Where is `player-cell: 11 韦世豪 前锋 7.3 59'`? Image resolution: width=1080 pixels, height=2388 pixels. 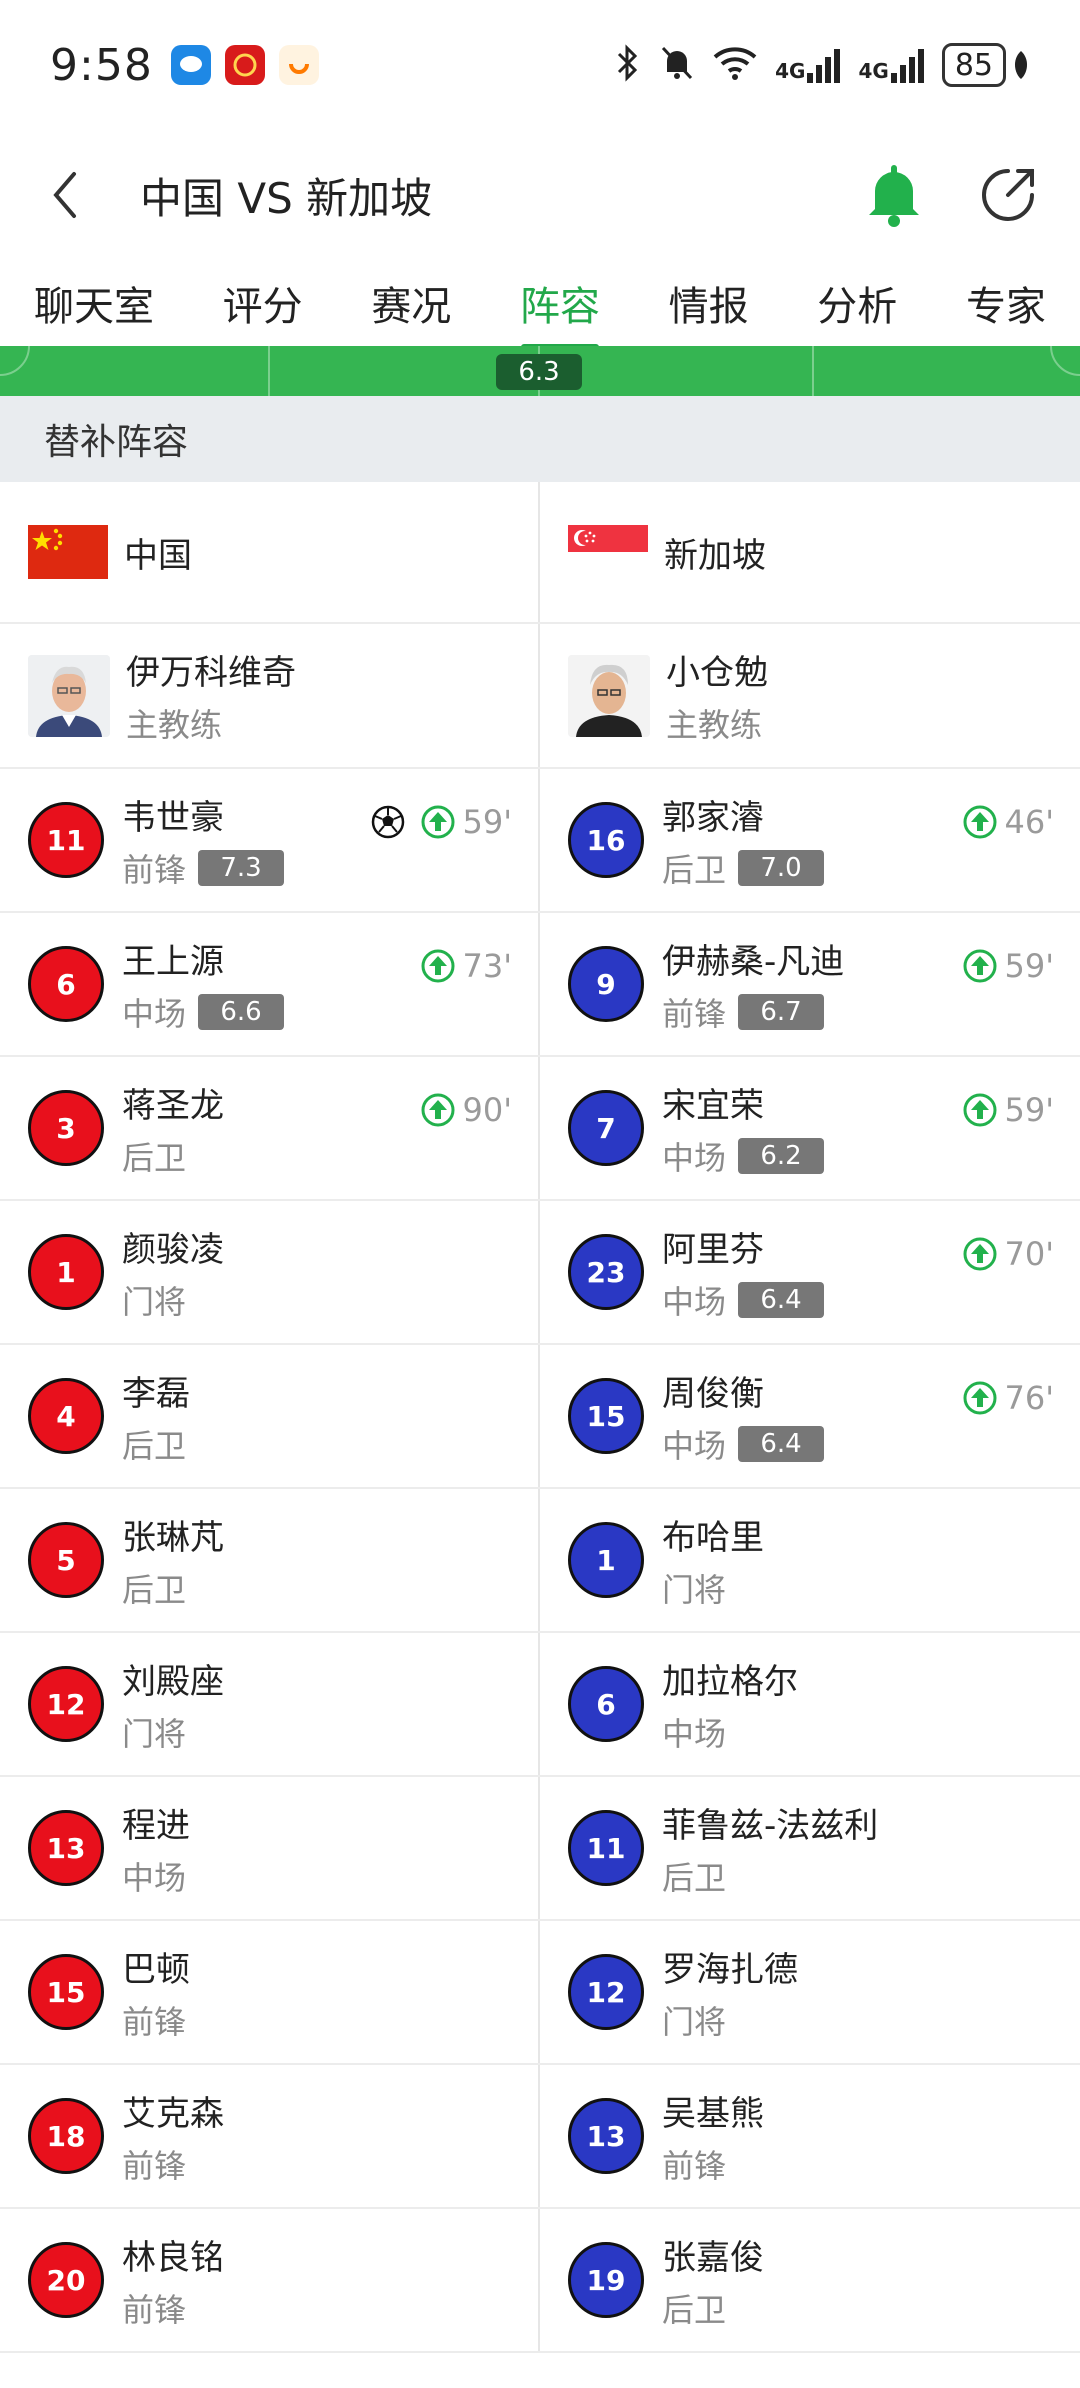 player-cell: 11 韦世豪 前锋 7.3 59' is located at coordinates (270, 840).